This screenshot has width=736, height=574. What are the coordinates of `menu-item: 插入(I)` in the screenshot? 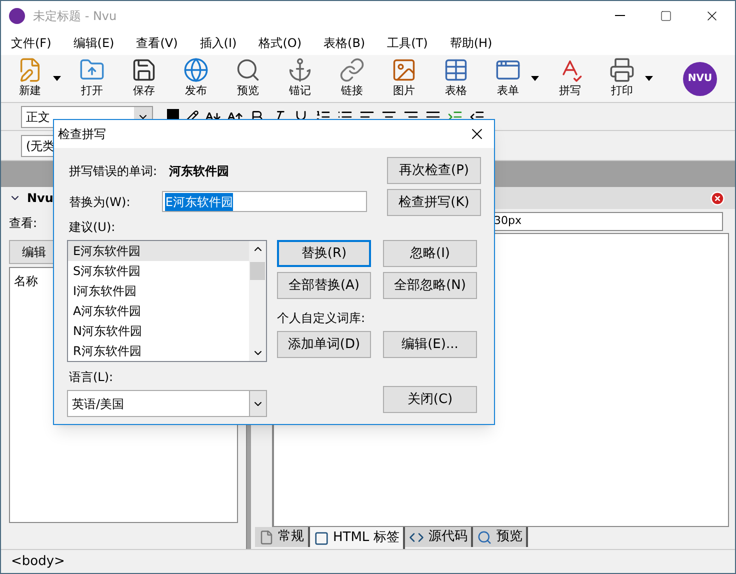 It's located at (218, 43).